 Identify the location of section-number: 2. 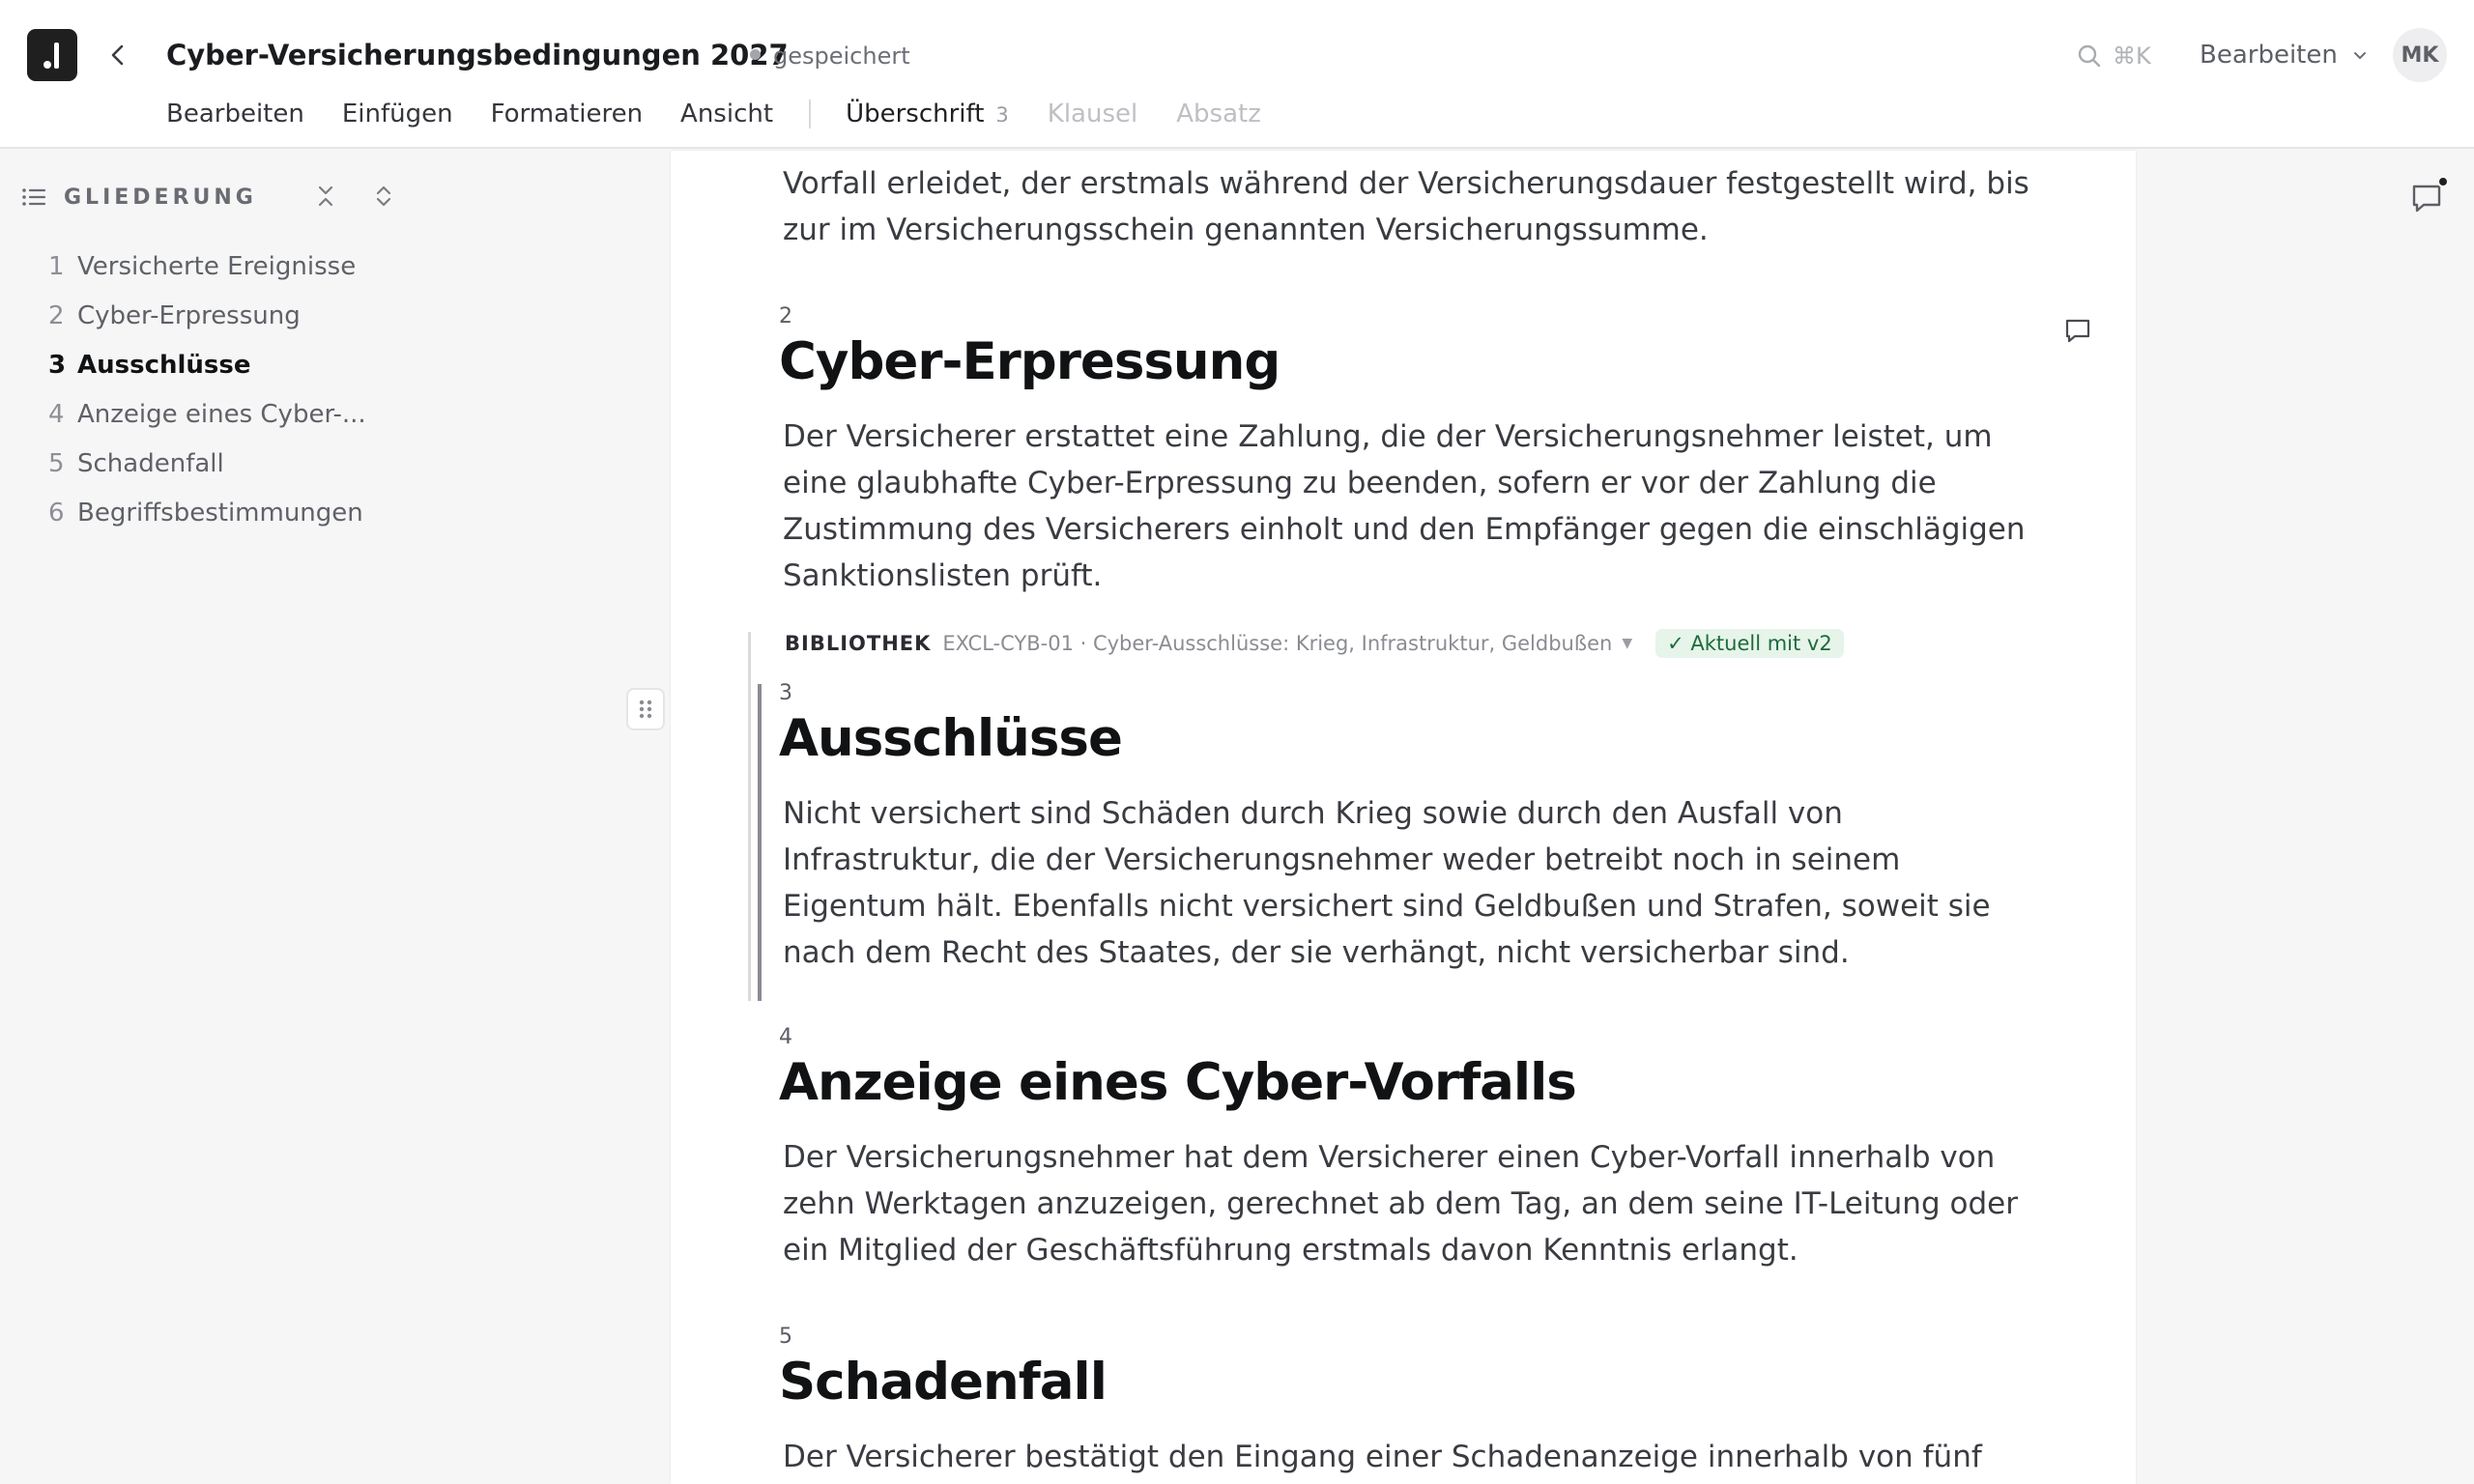
(786, 316).